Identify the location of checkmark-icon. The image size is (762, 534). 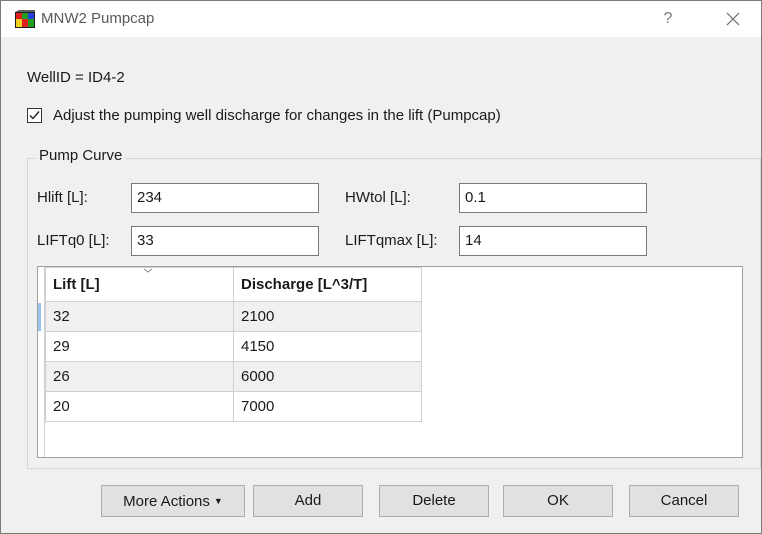
(34, 115).